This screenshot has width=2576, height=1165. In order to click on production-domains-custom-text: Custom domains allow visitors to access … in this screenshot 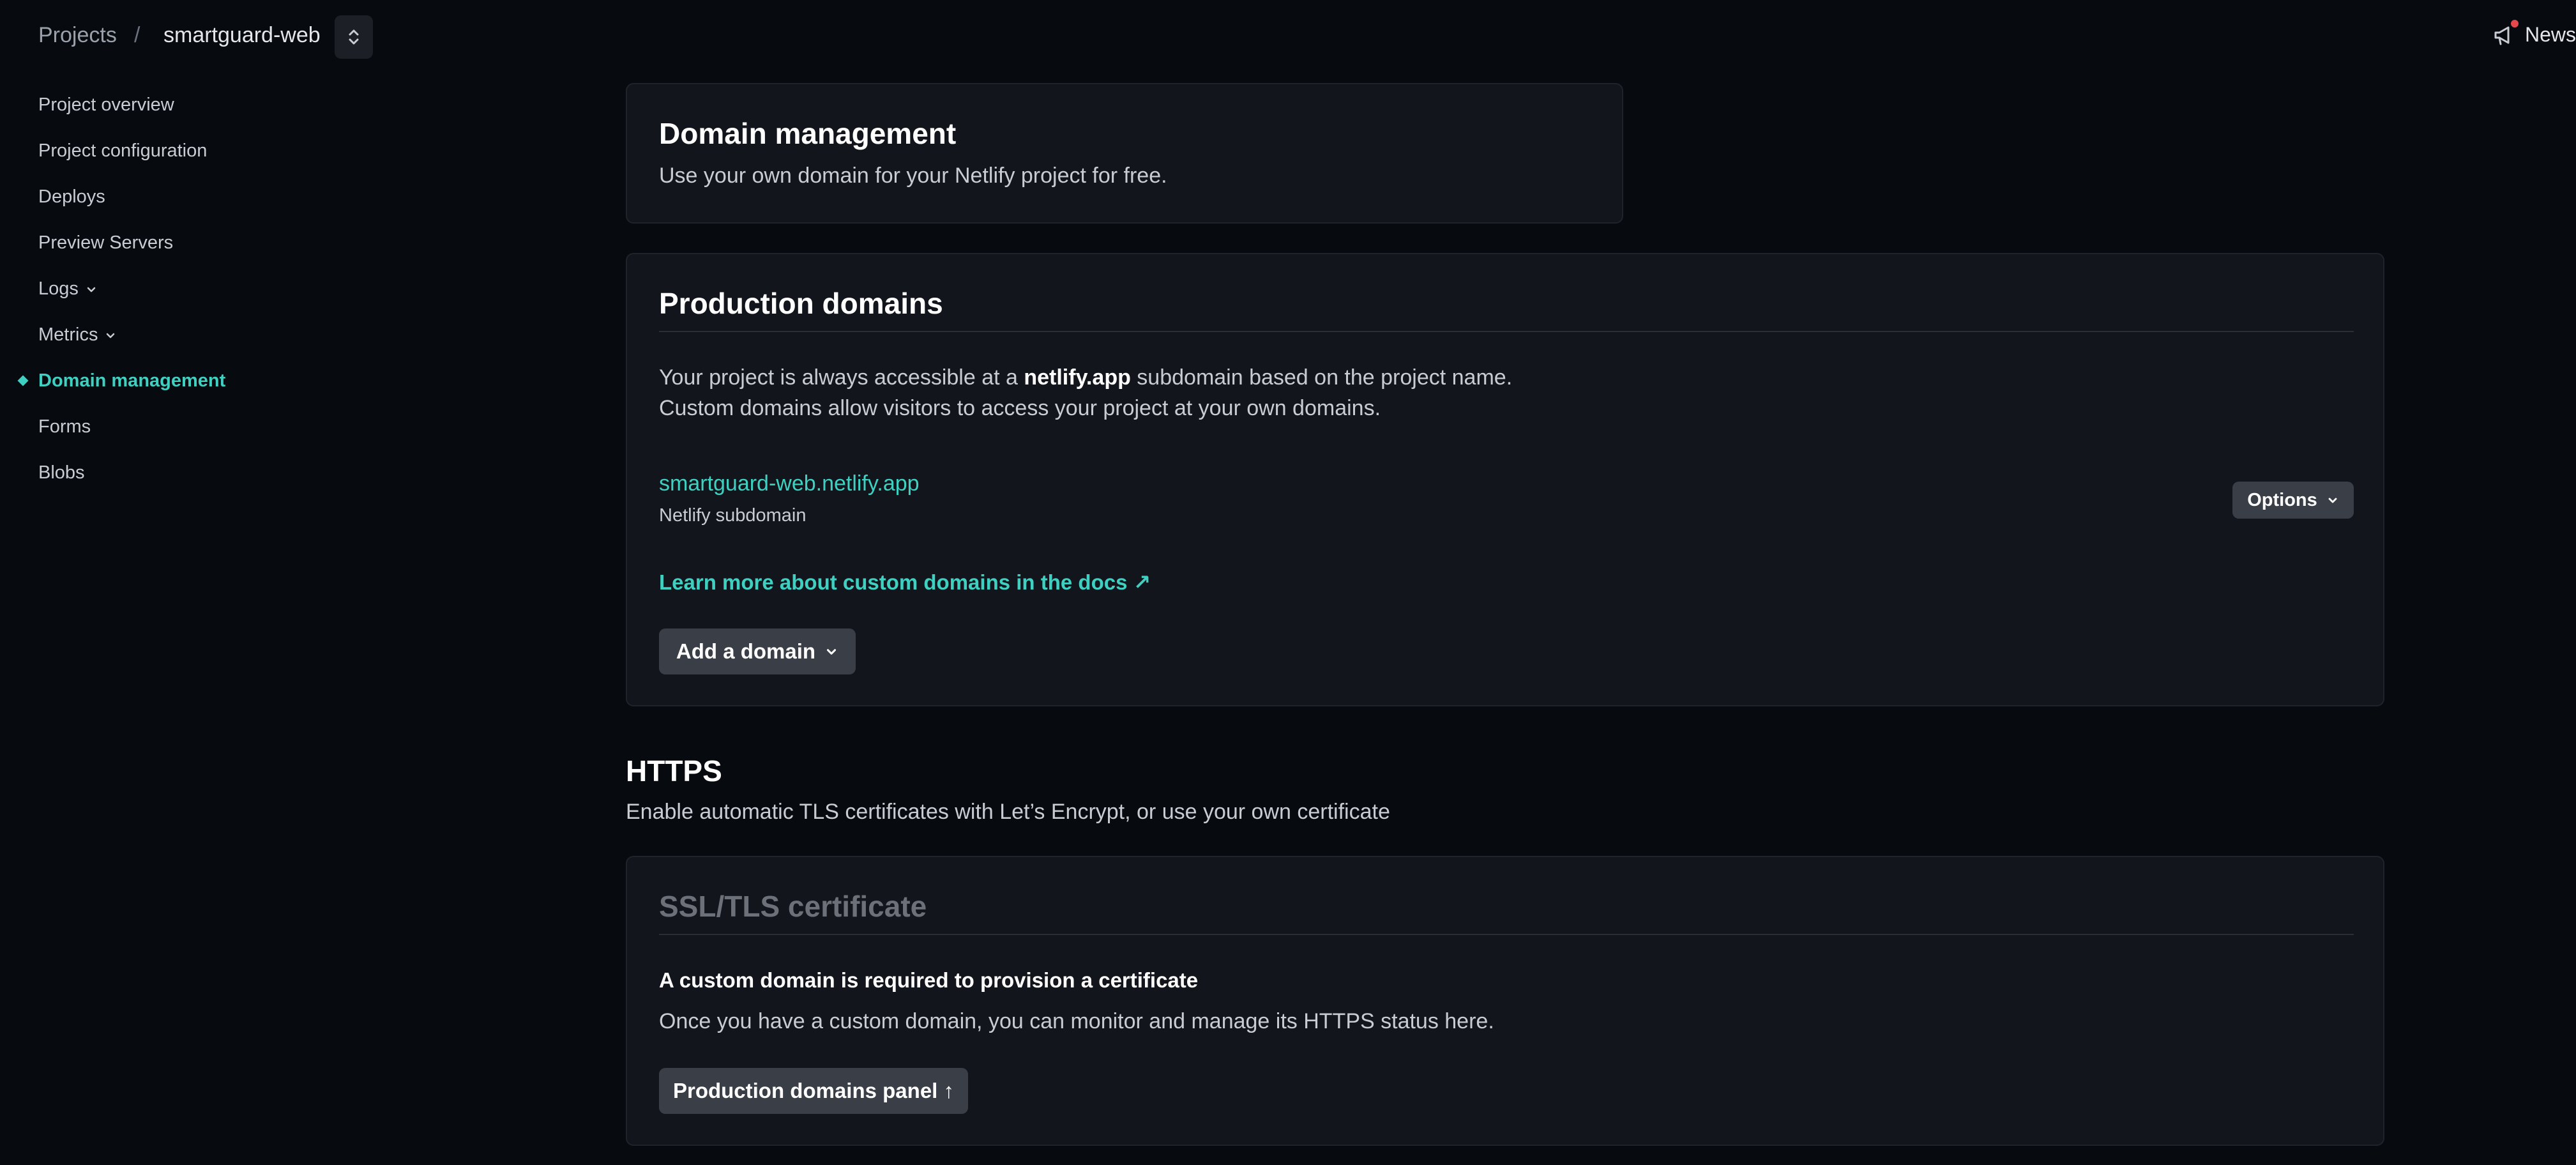, I will do `click(1020, 408)`.